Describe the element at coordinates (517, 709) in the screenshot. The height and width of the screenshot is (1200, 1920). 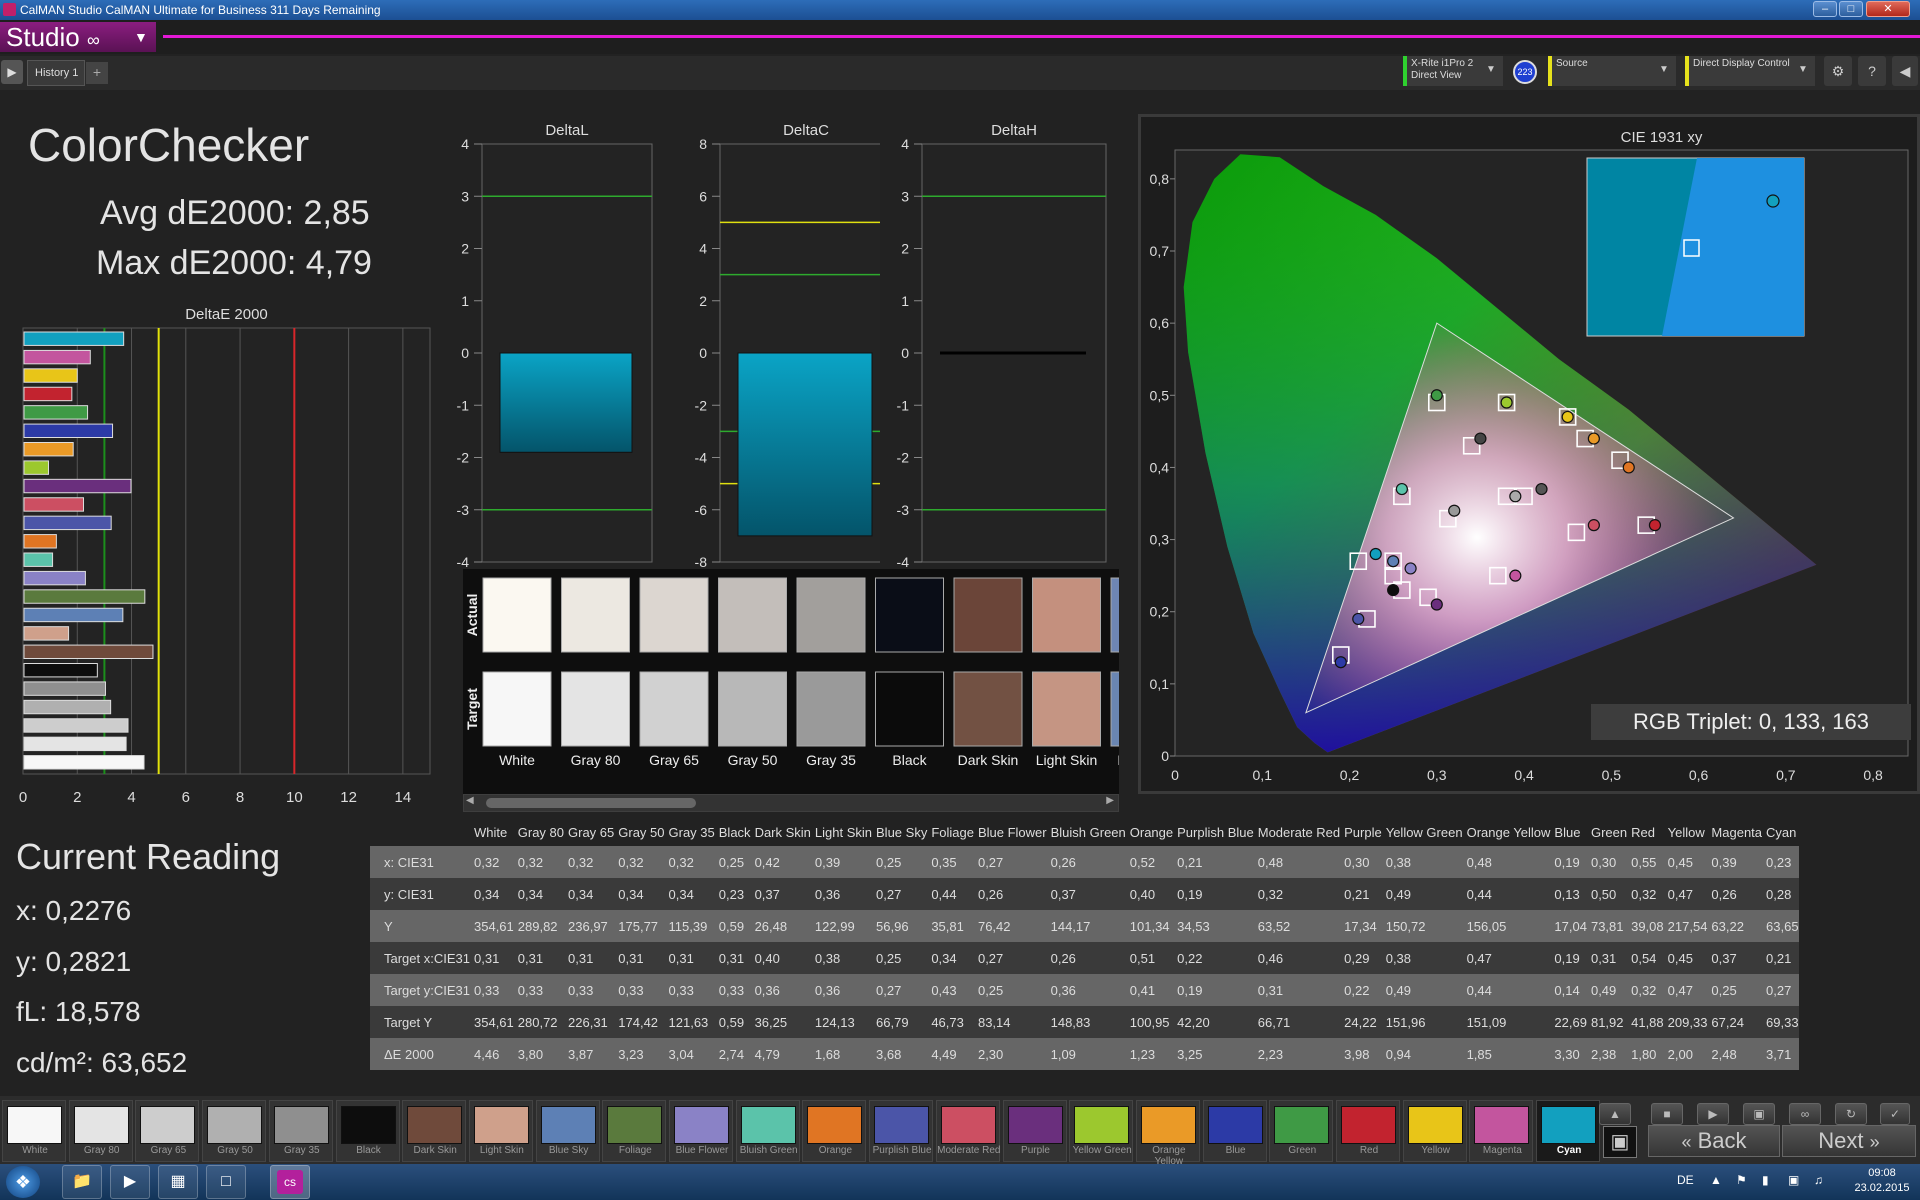
I see `target-swatch` at that location.